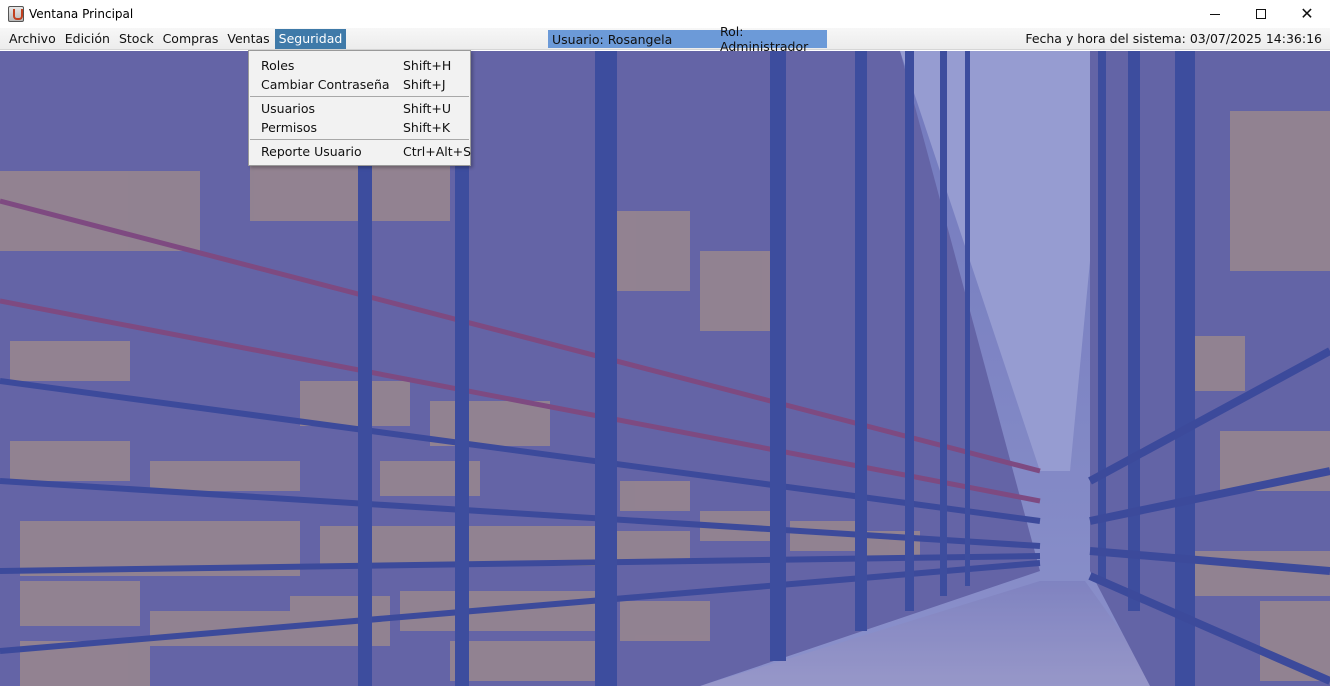  I want to click on menu-item-usuarios: Usuarios Shift+U, so click(359, 108).